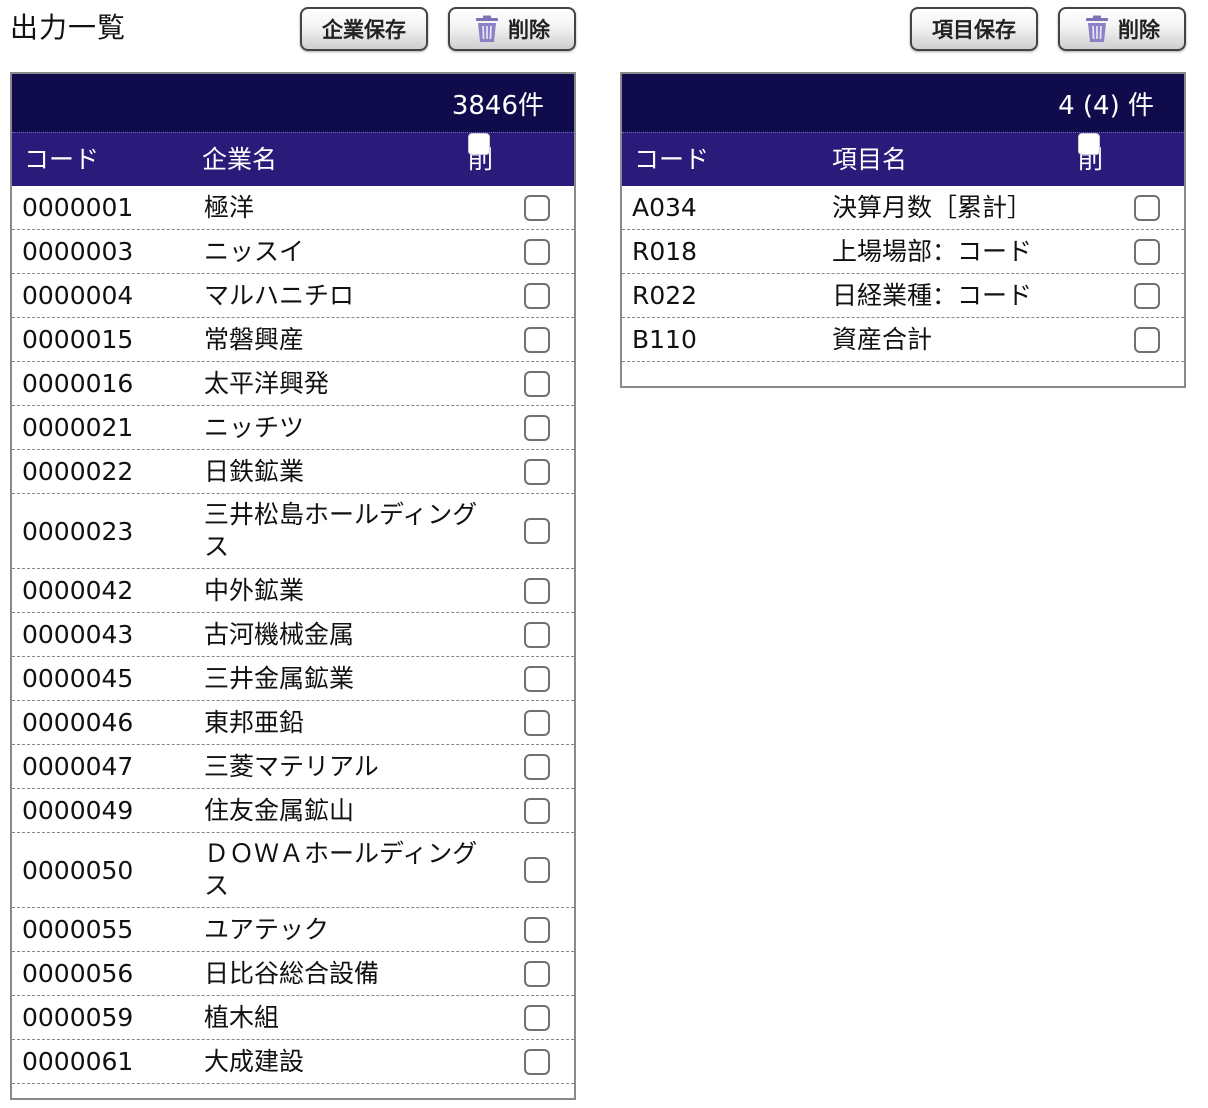 The image size is (1208, 1108). Describe the element at coordinates (870, 159) in the screenshot. I see `header-item-name: 項目名` at that location.